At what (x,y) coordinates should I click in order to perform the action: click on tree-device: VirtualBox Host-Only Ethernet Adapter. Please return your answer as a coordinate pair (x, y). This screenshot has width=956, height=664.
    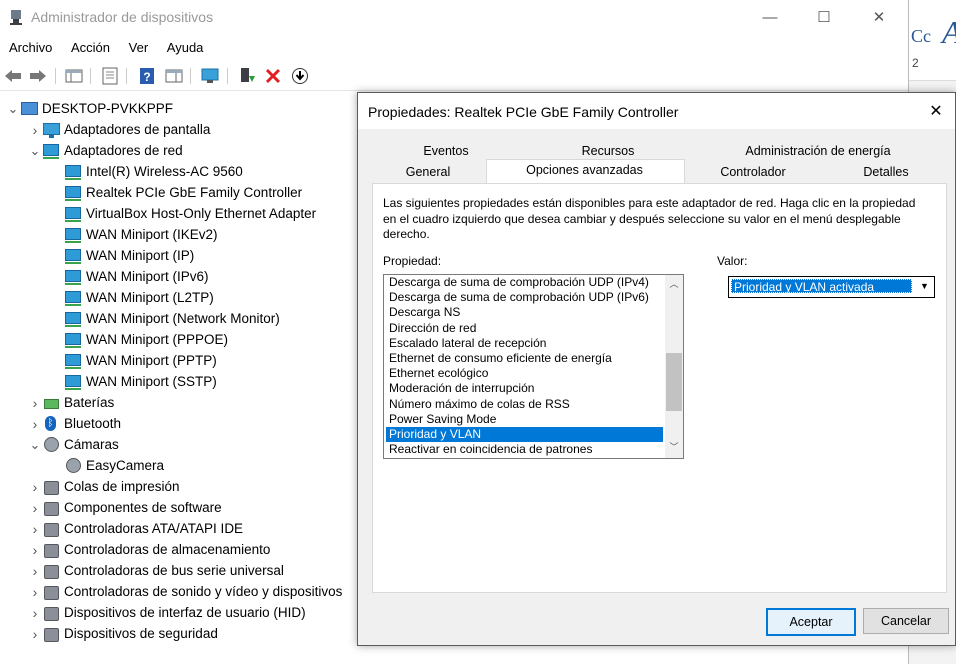
    Looking at the image, I should click on (183, 213).